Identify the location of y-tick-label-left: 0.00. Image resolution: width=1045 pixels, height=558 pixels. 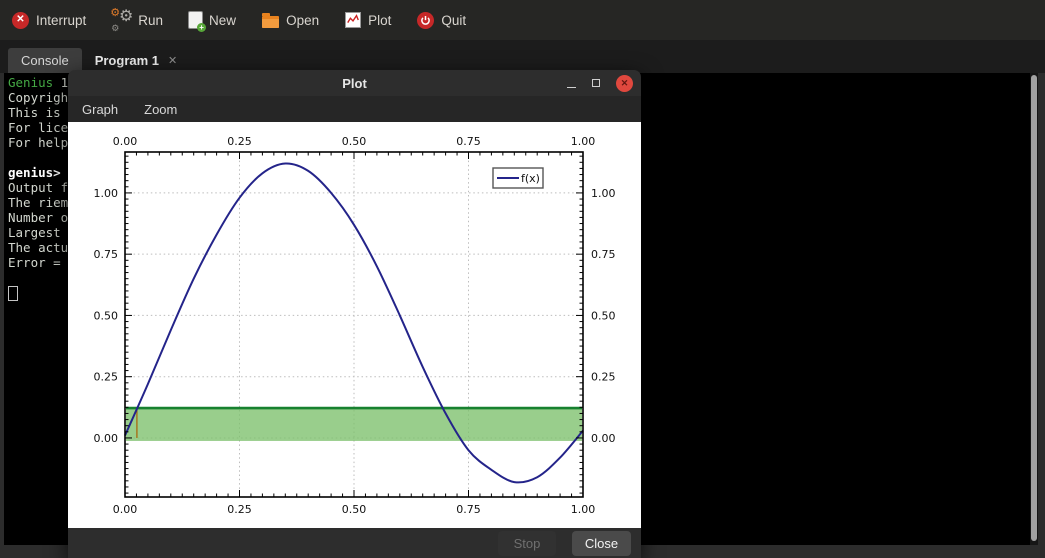
(106, 438).